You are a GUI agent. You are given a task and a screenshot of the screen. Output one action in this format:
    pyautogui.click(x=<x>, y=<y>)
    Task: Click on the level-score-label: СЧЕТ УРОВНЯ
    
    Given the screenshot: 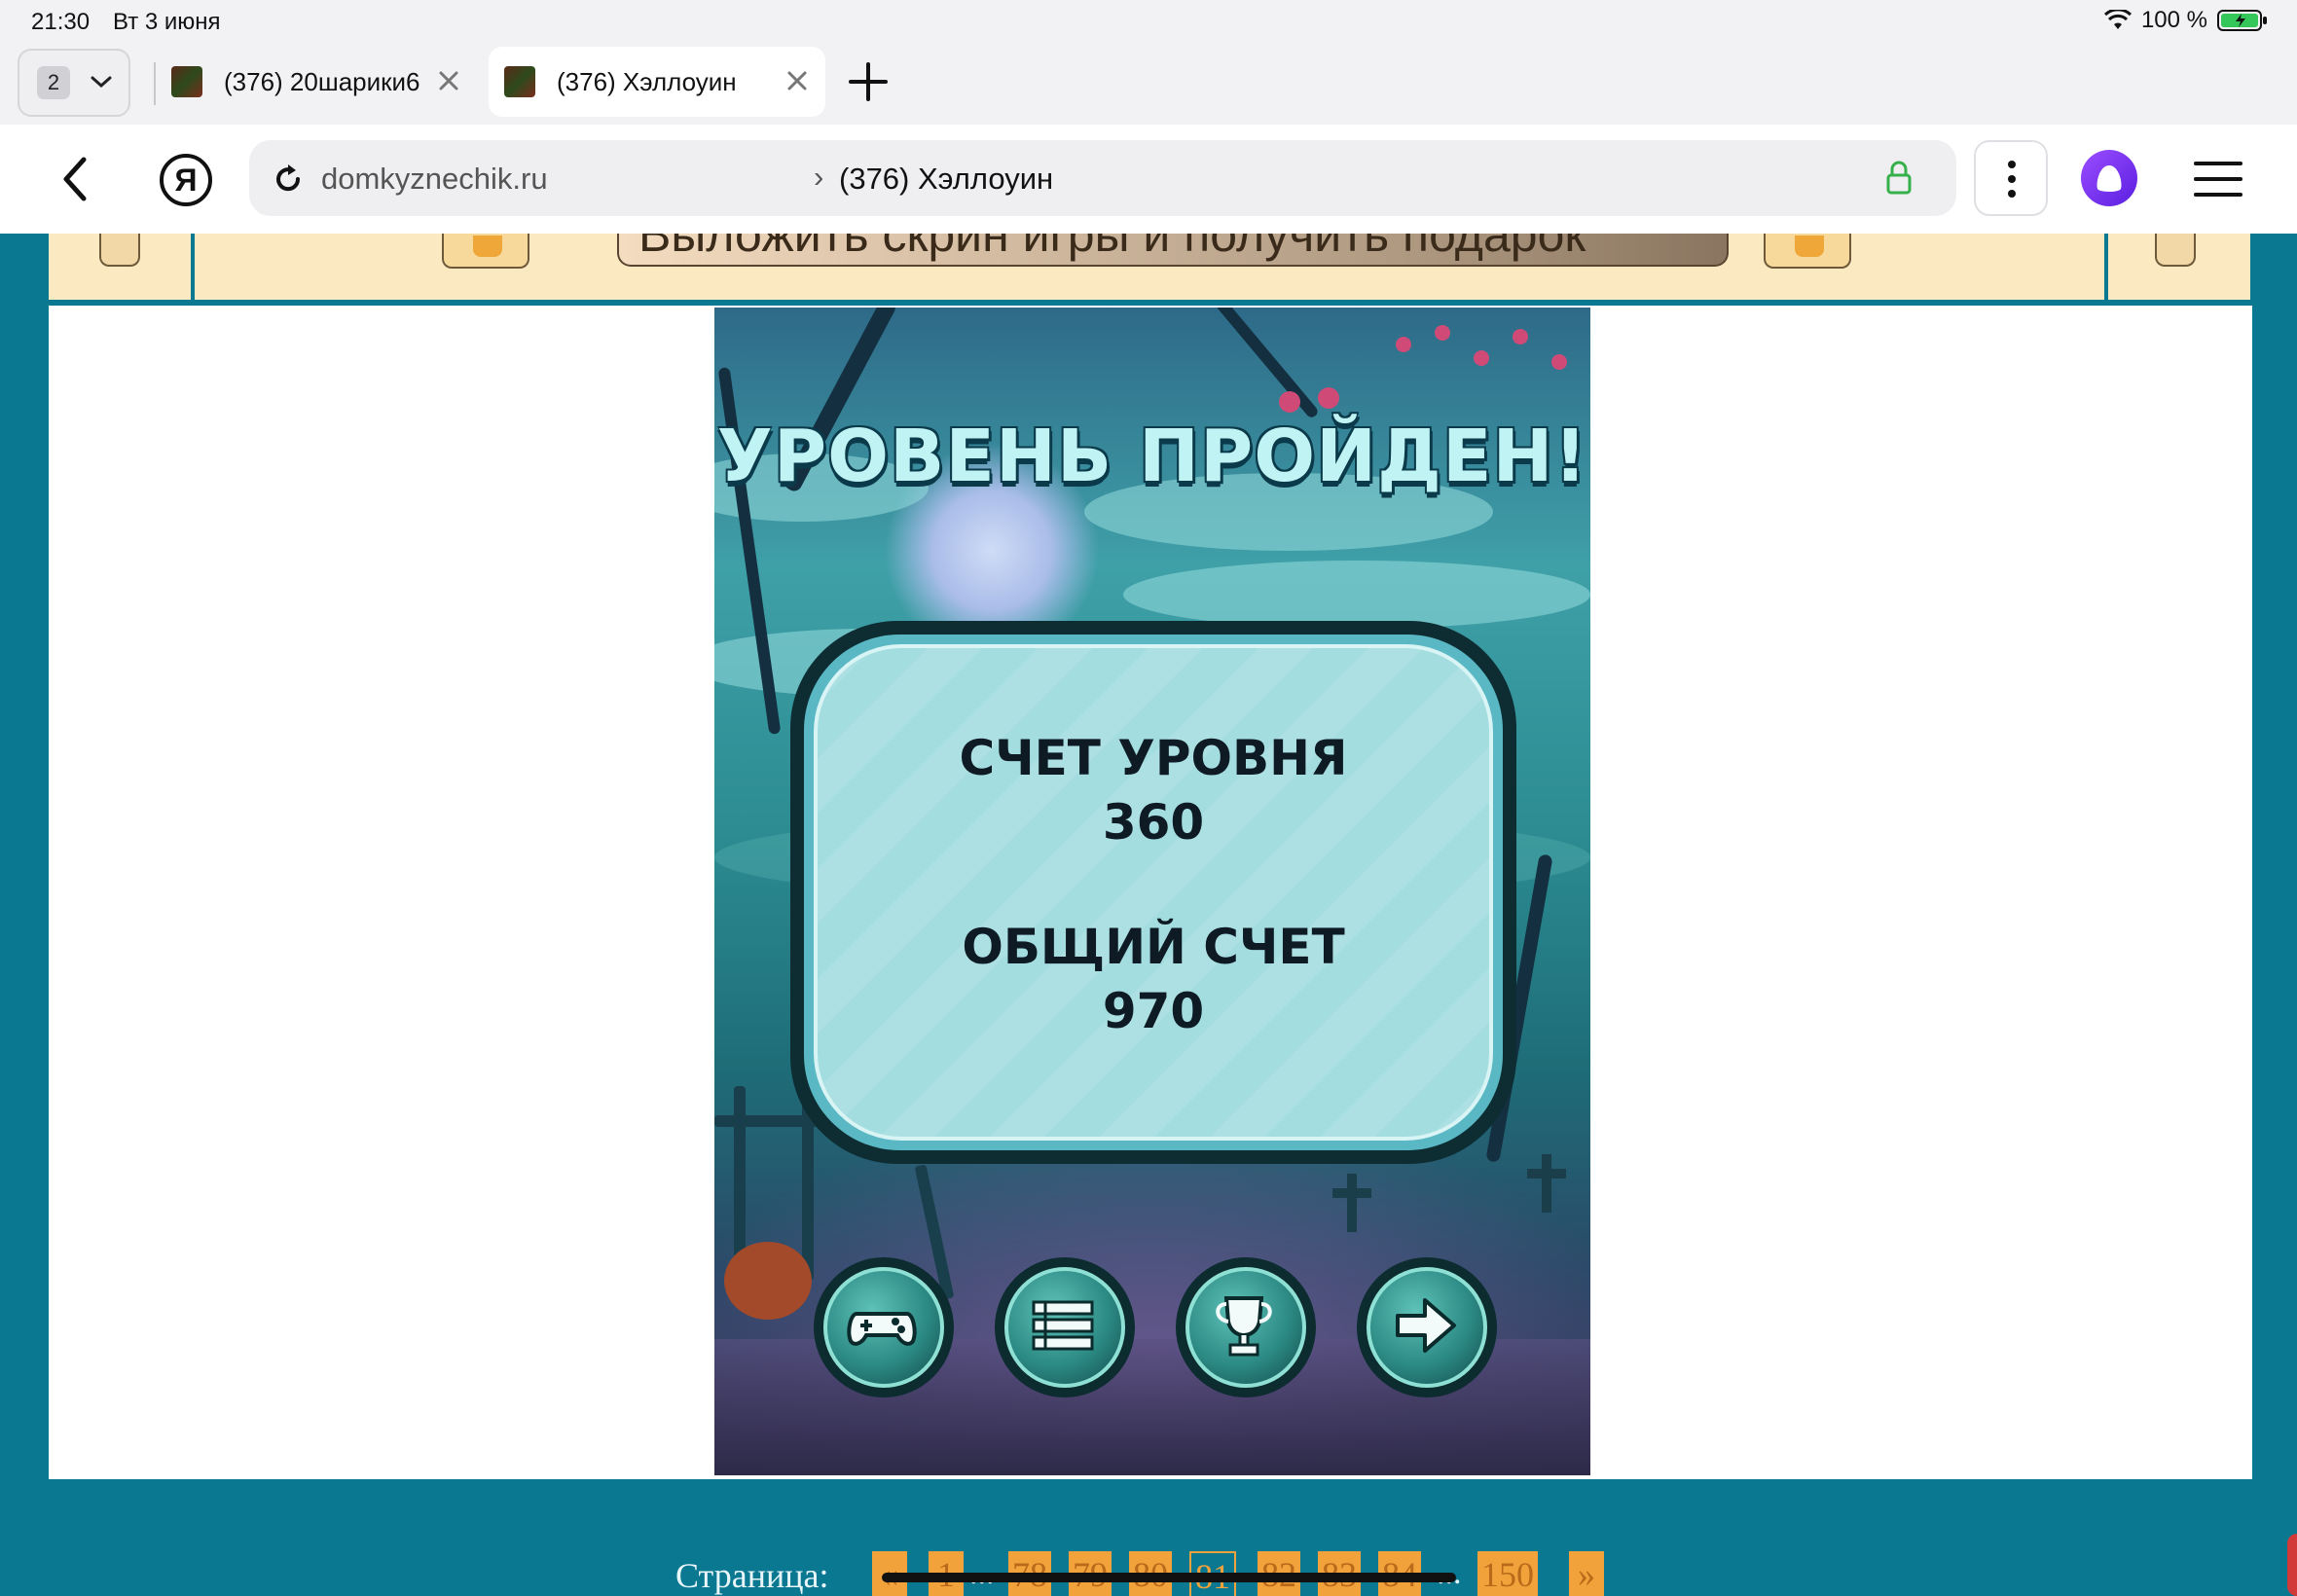 What is the action you would take?
    pyautogui.click(x=1153, y=758)
    